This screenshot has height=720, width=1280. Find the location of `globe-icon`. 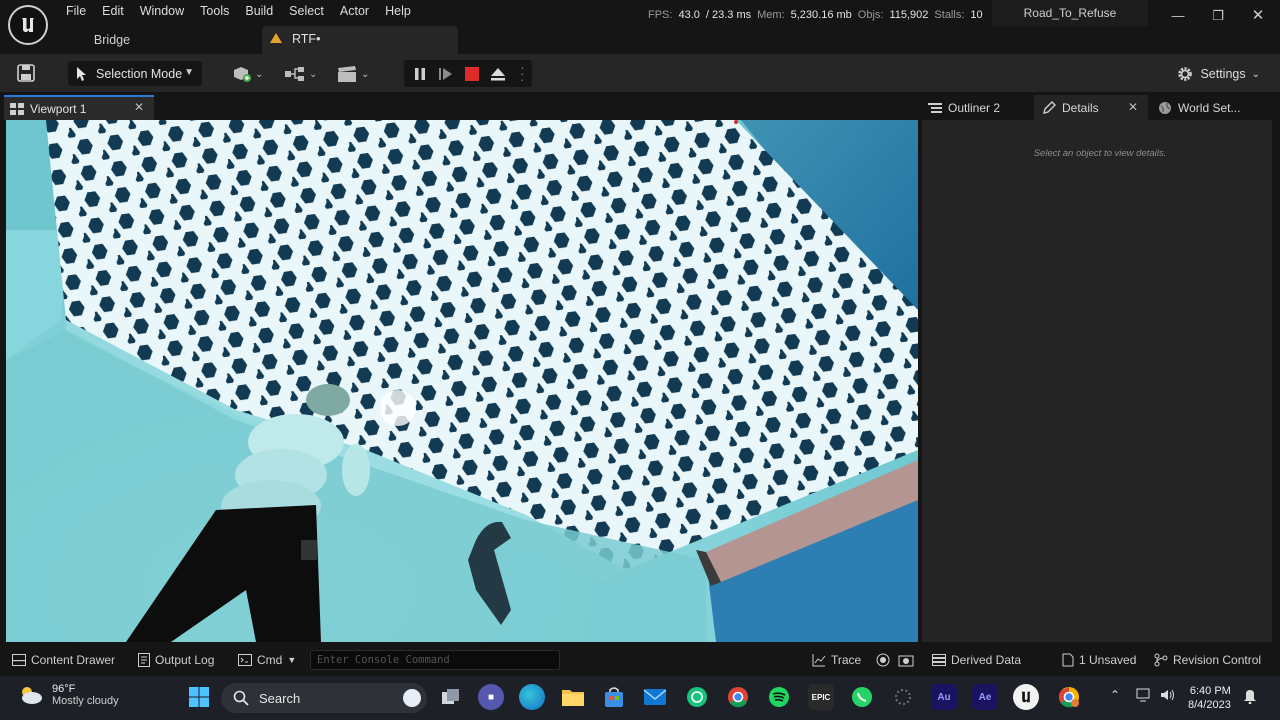

globe-icon is located at coordinates (1165, 107).